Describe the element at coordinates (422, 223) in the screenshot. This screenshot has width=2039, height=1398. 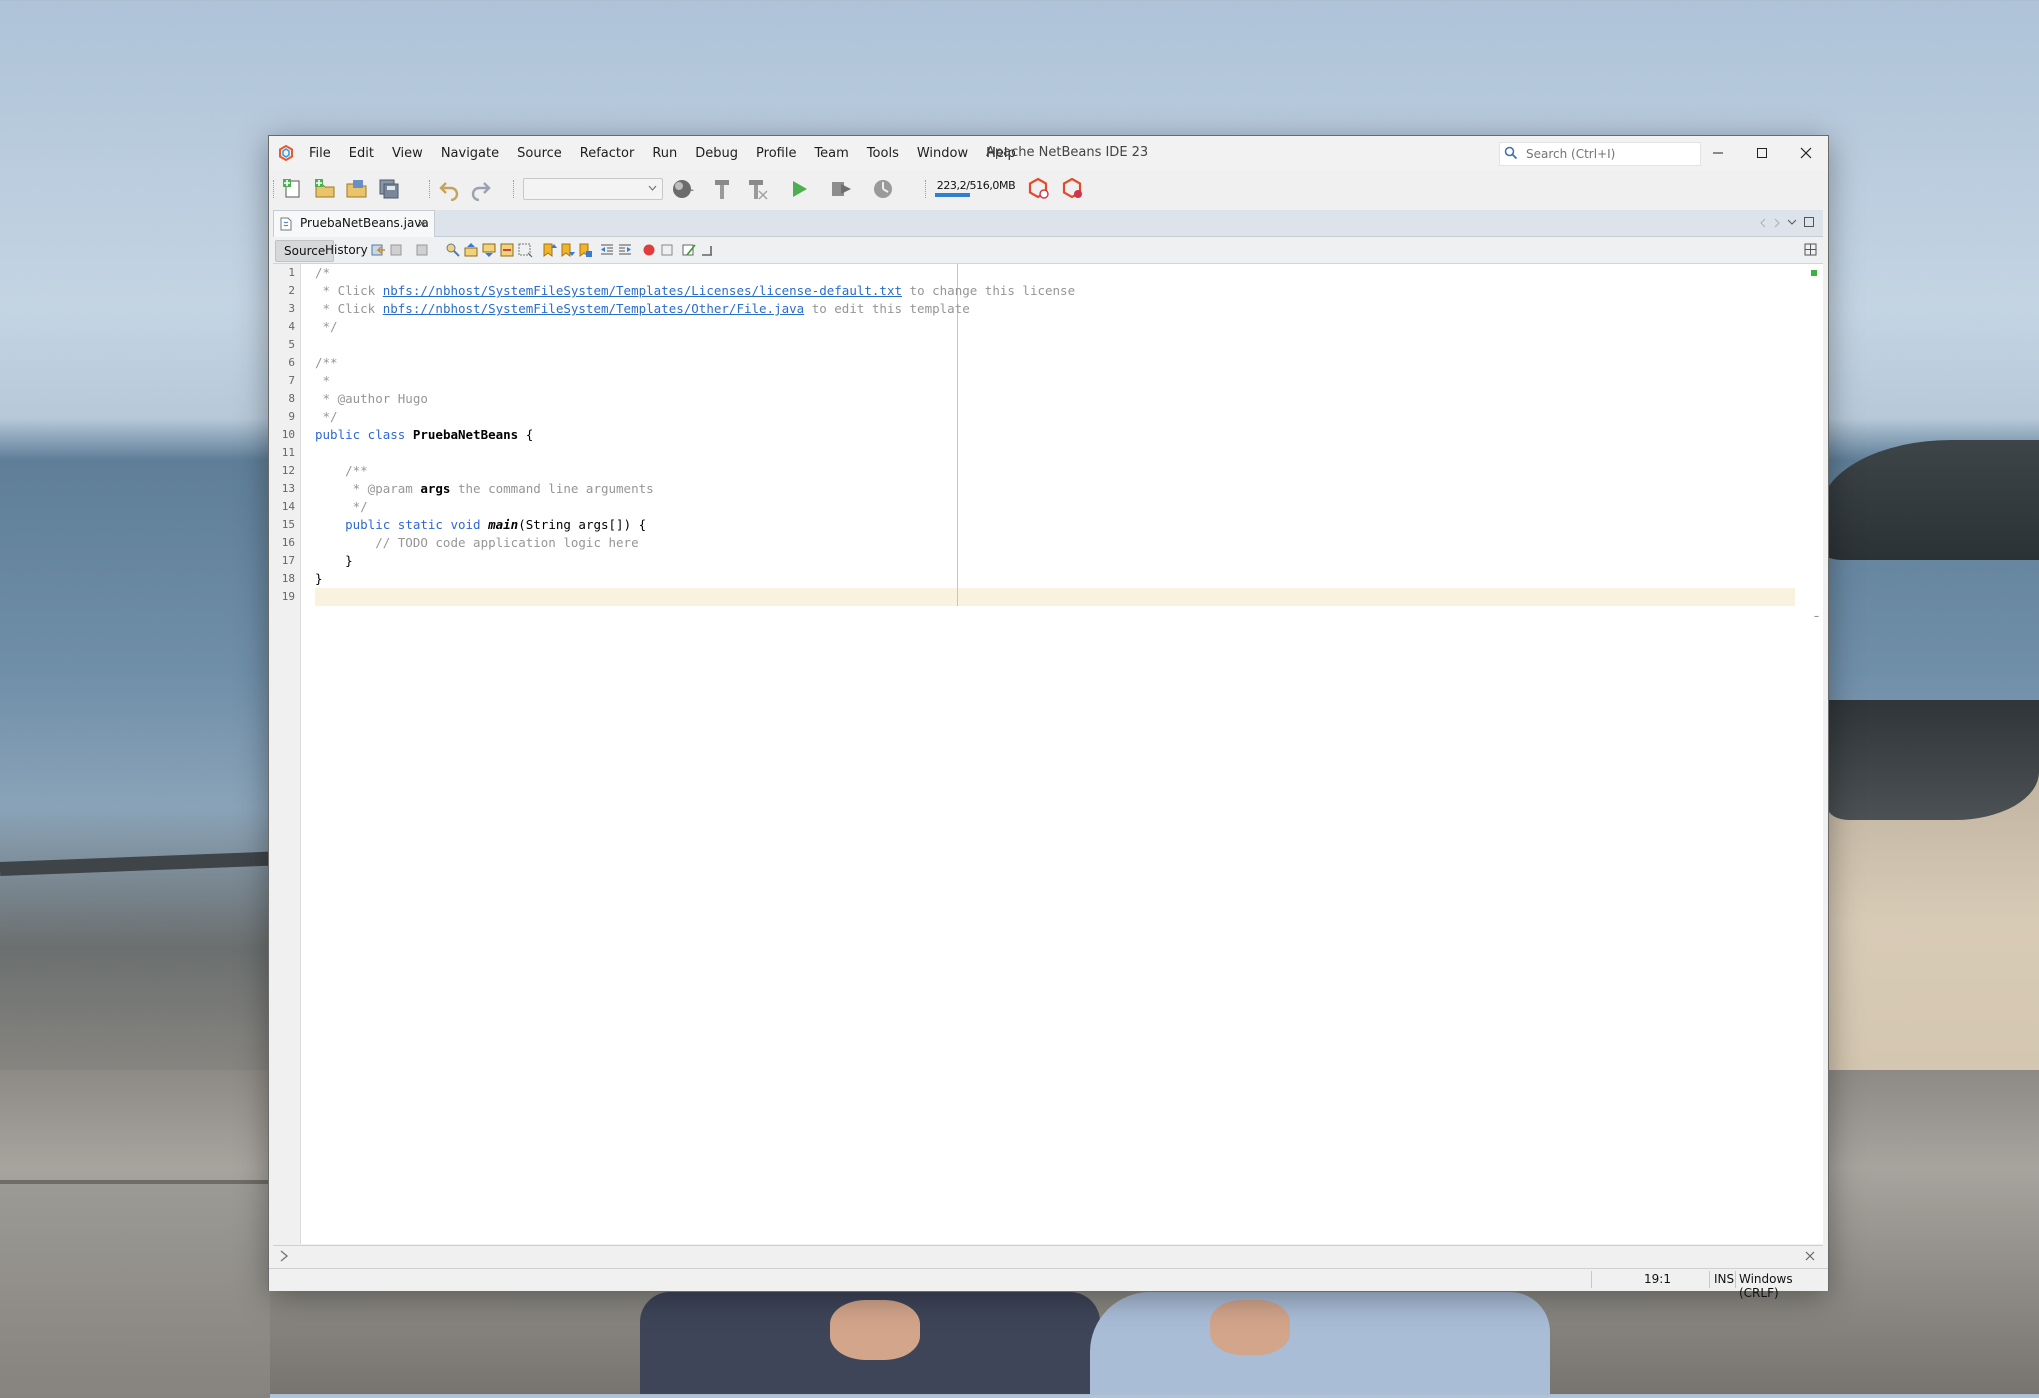
I see `tab-close-icon: ×` at that location.